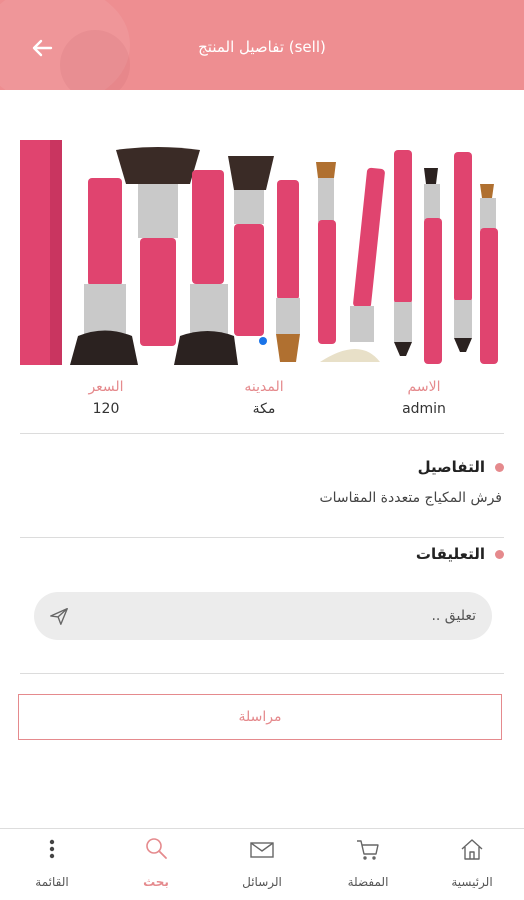  What do you see at coordinates (264, 409) in the screenshot?
I see `city-value: مكة` at bounding box center [264, 409].